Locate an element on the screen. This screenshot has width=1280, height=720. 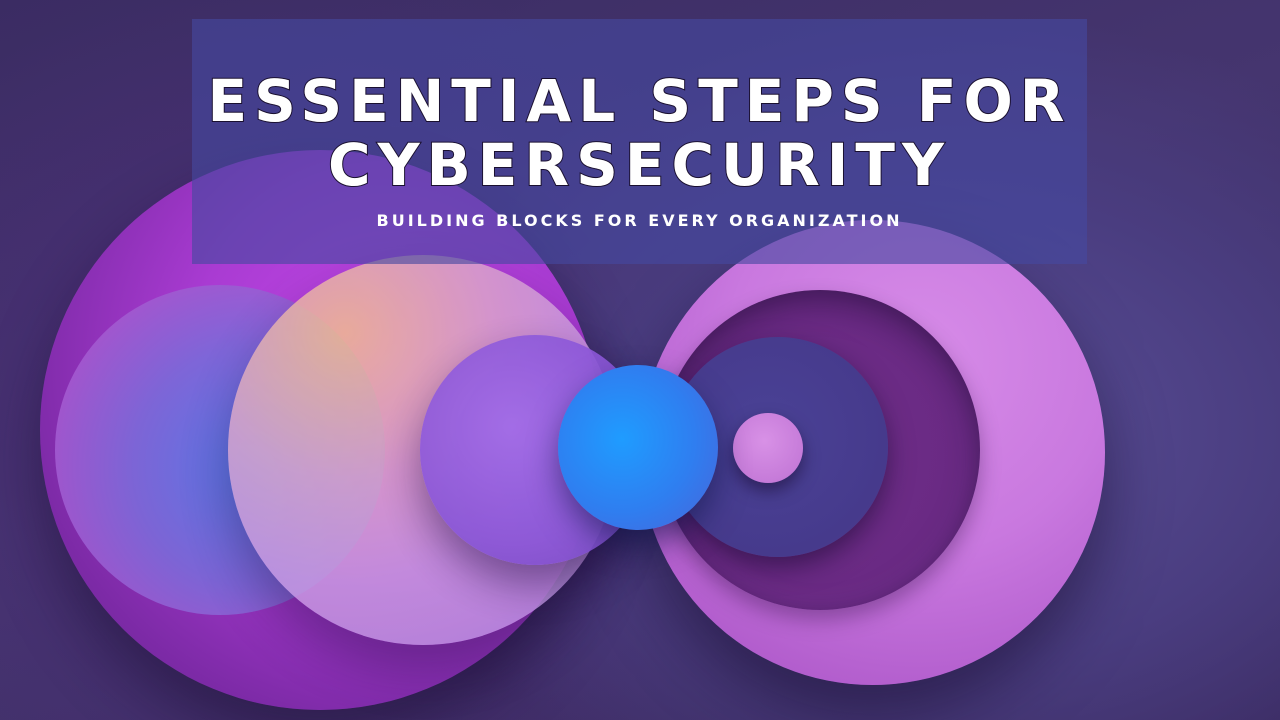
indigo-inner-disc is located at coordinates (778, 447).